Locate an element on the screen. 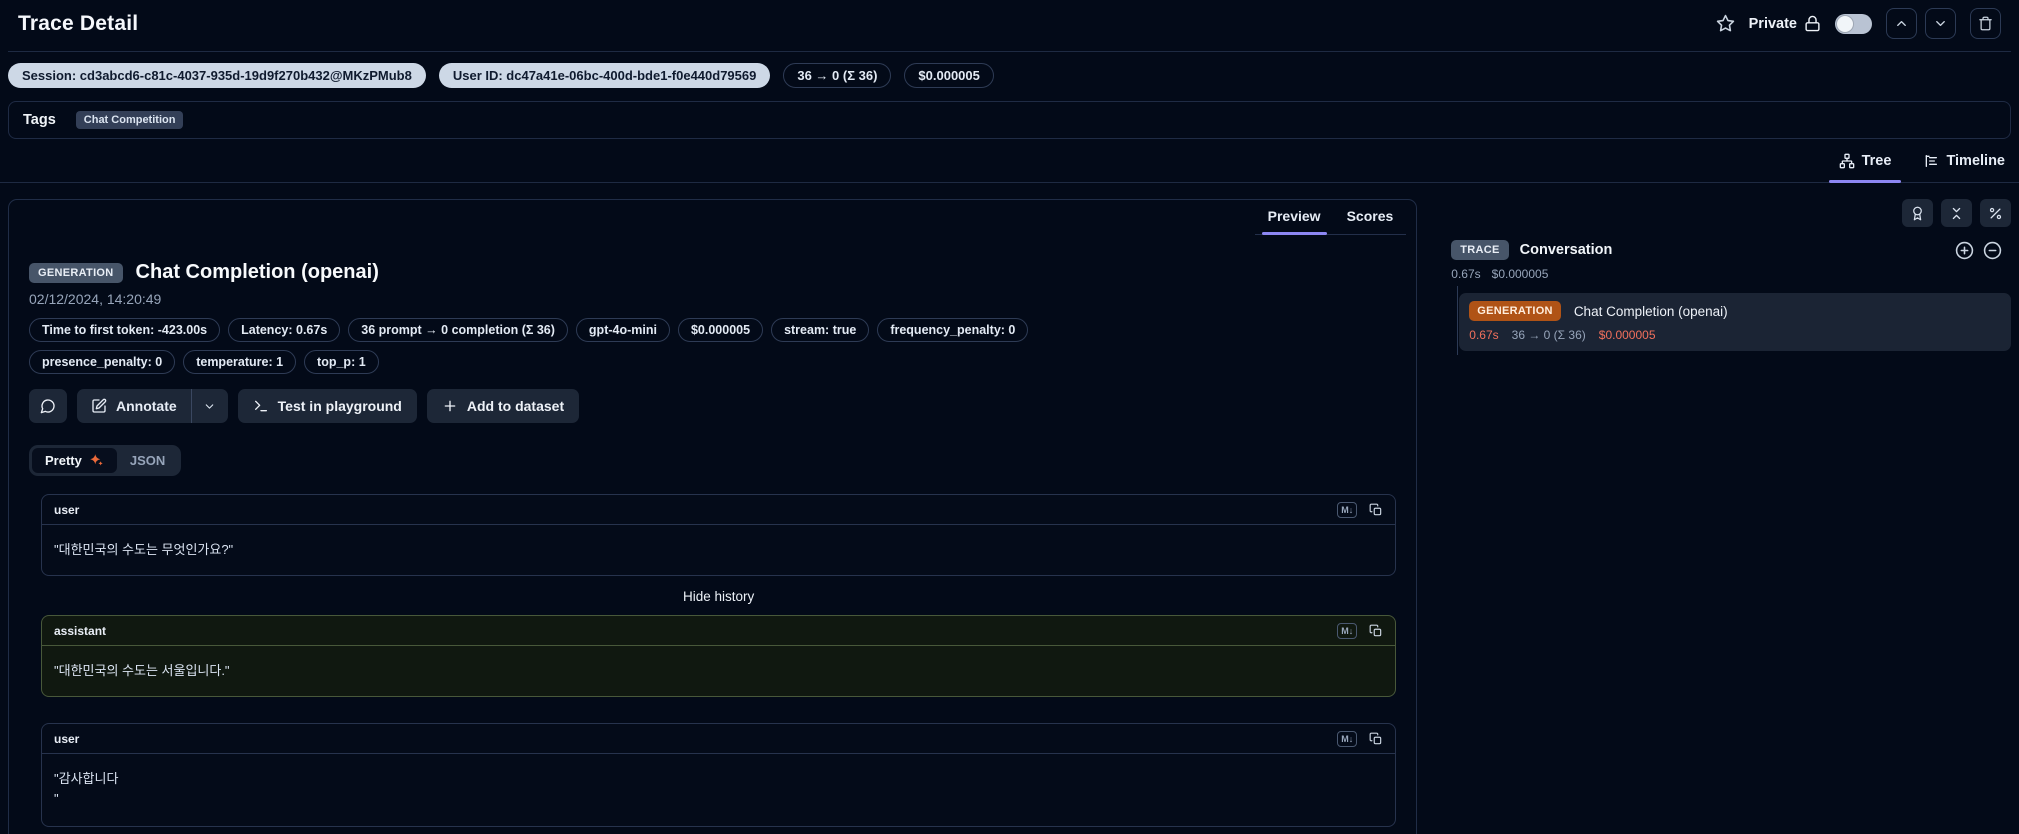 The image size is (2019, 834). message-content: "대한민국의 수도는 서울입니다." is located at coordinates (142, 670).